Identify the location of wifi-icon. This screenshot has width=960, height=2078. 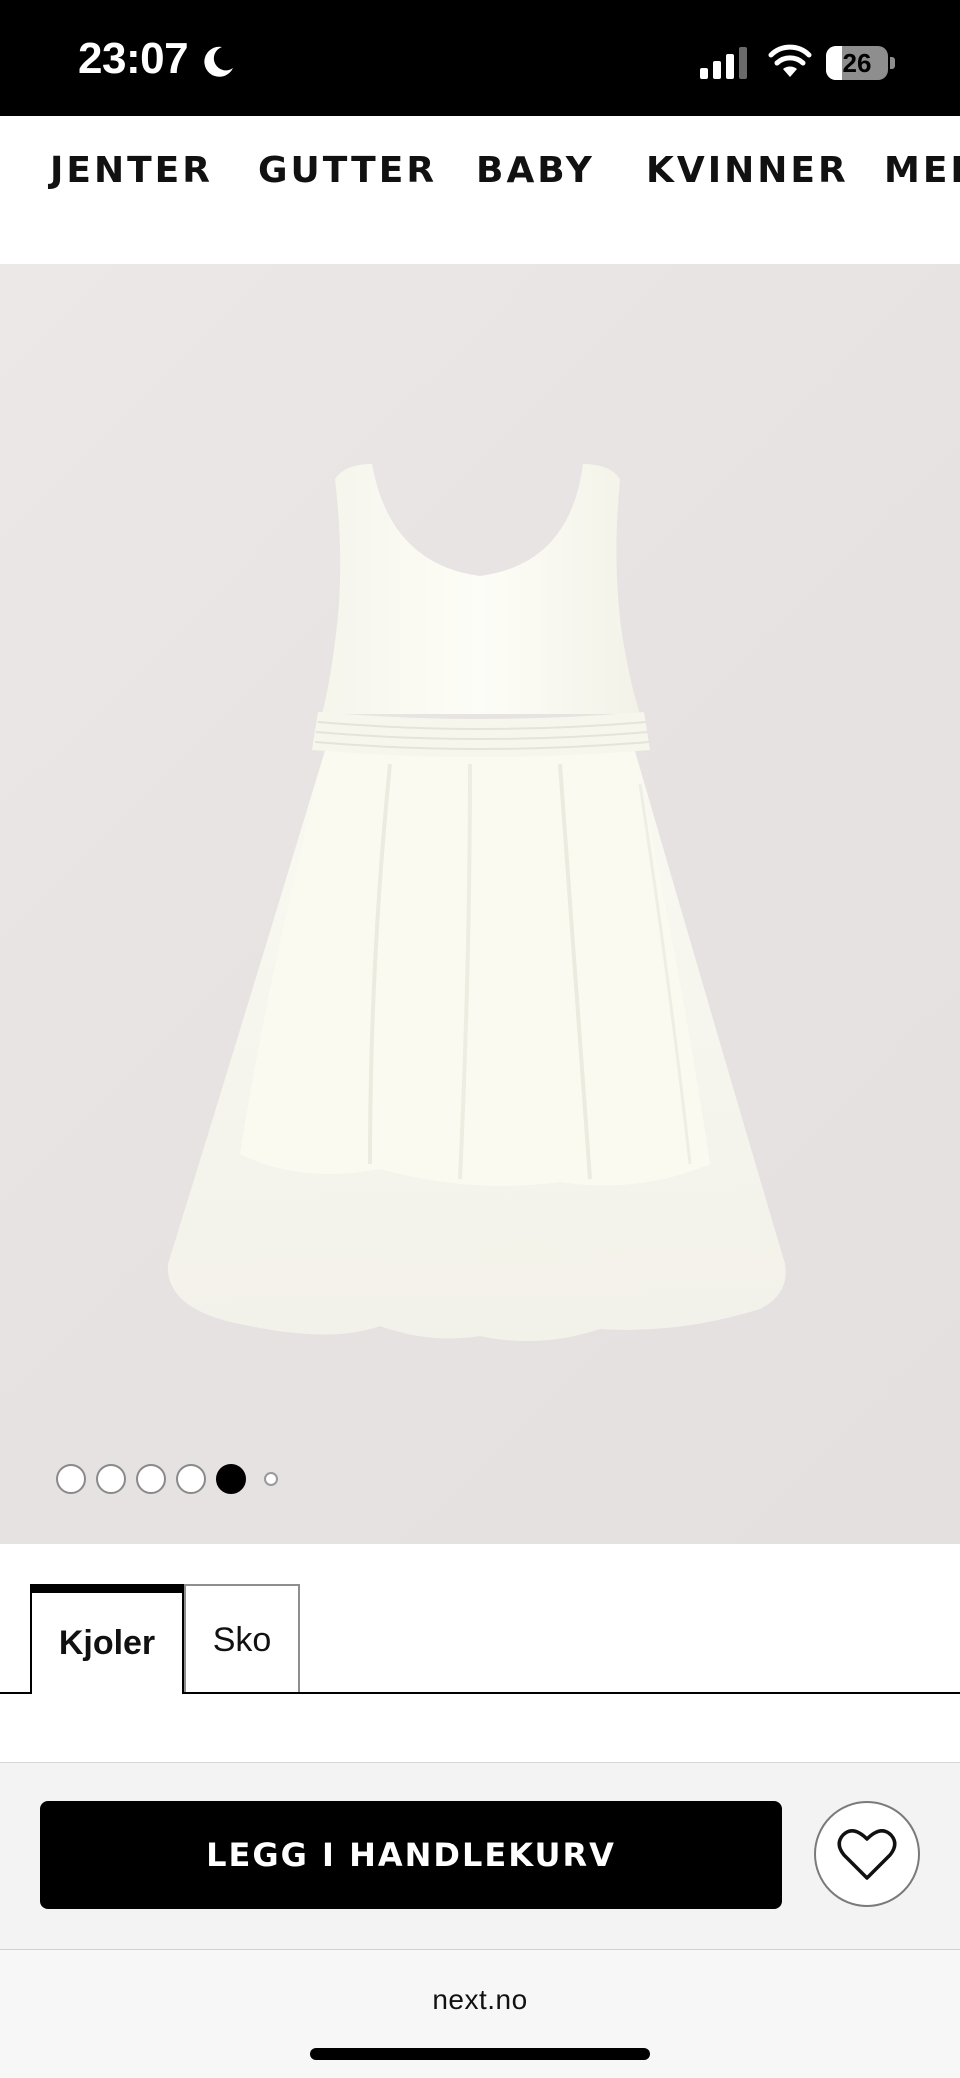
(790, 60).